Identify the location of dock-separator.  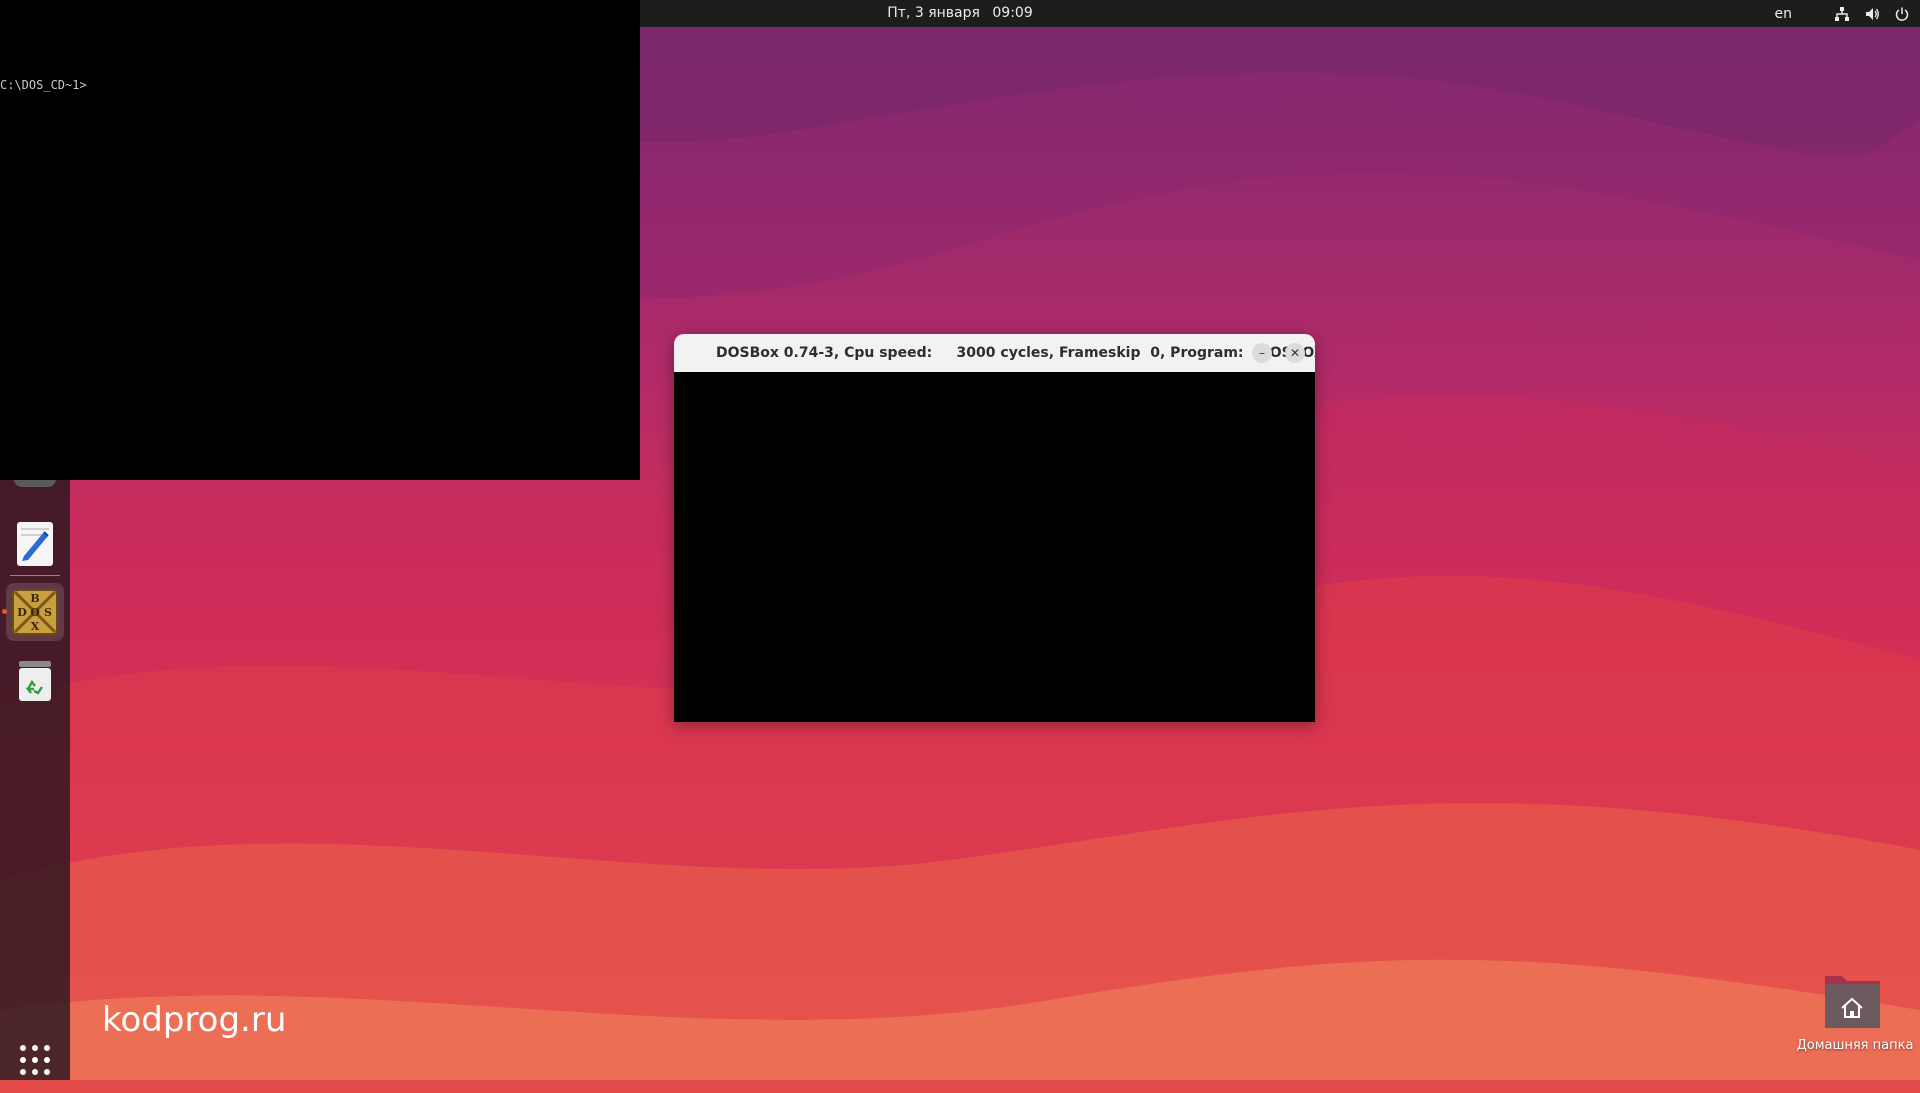
(35, 575).